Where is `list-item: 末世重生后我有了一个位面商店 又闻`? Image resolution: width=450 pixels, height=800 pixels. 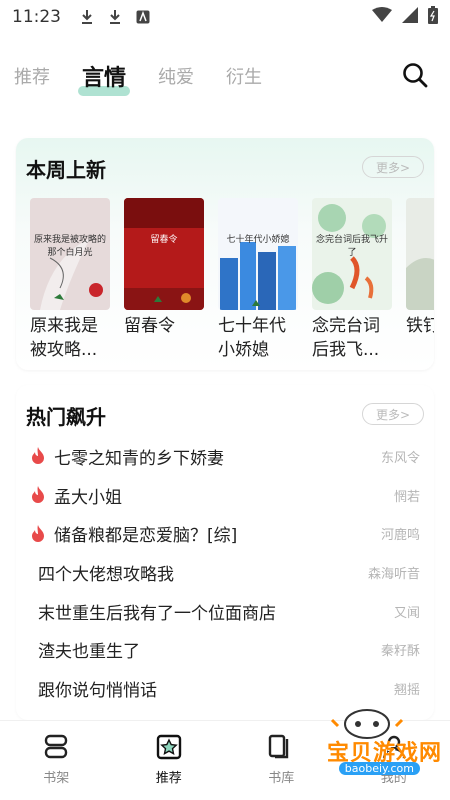
list-item: 末世重生后我有了一个位面商店 又闻 is located at coordinates (225, 611).